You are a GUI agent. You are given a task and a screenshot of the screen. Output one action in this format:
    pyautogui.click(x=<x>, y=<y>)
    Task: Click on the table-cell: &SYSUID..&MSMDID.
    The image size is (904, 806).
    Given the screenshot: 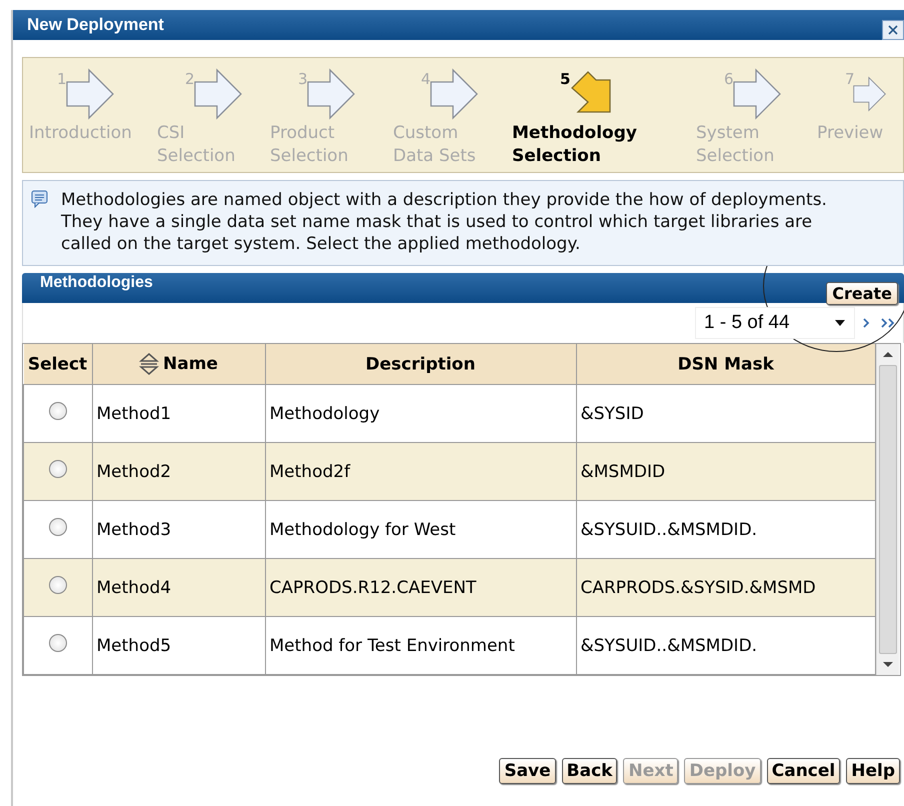 What is the action you would take?
    pyautogui.click(x=726, y=645)
    